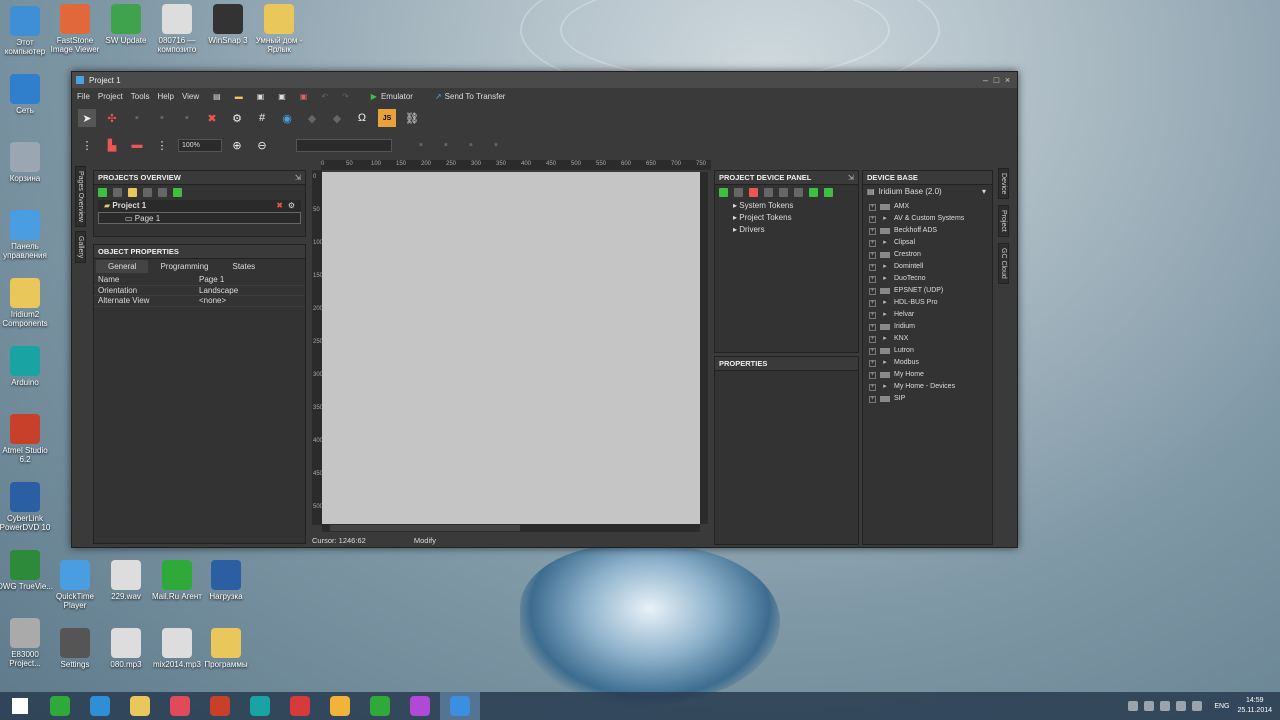 Image resolution: width=1280 pixels, height=720 pixels. What do you see at coordinates (184, 266) in the screenshot?
I see `tab-programming: Programming` at bounding box center [184, 266].